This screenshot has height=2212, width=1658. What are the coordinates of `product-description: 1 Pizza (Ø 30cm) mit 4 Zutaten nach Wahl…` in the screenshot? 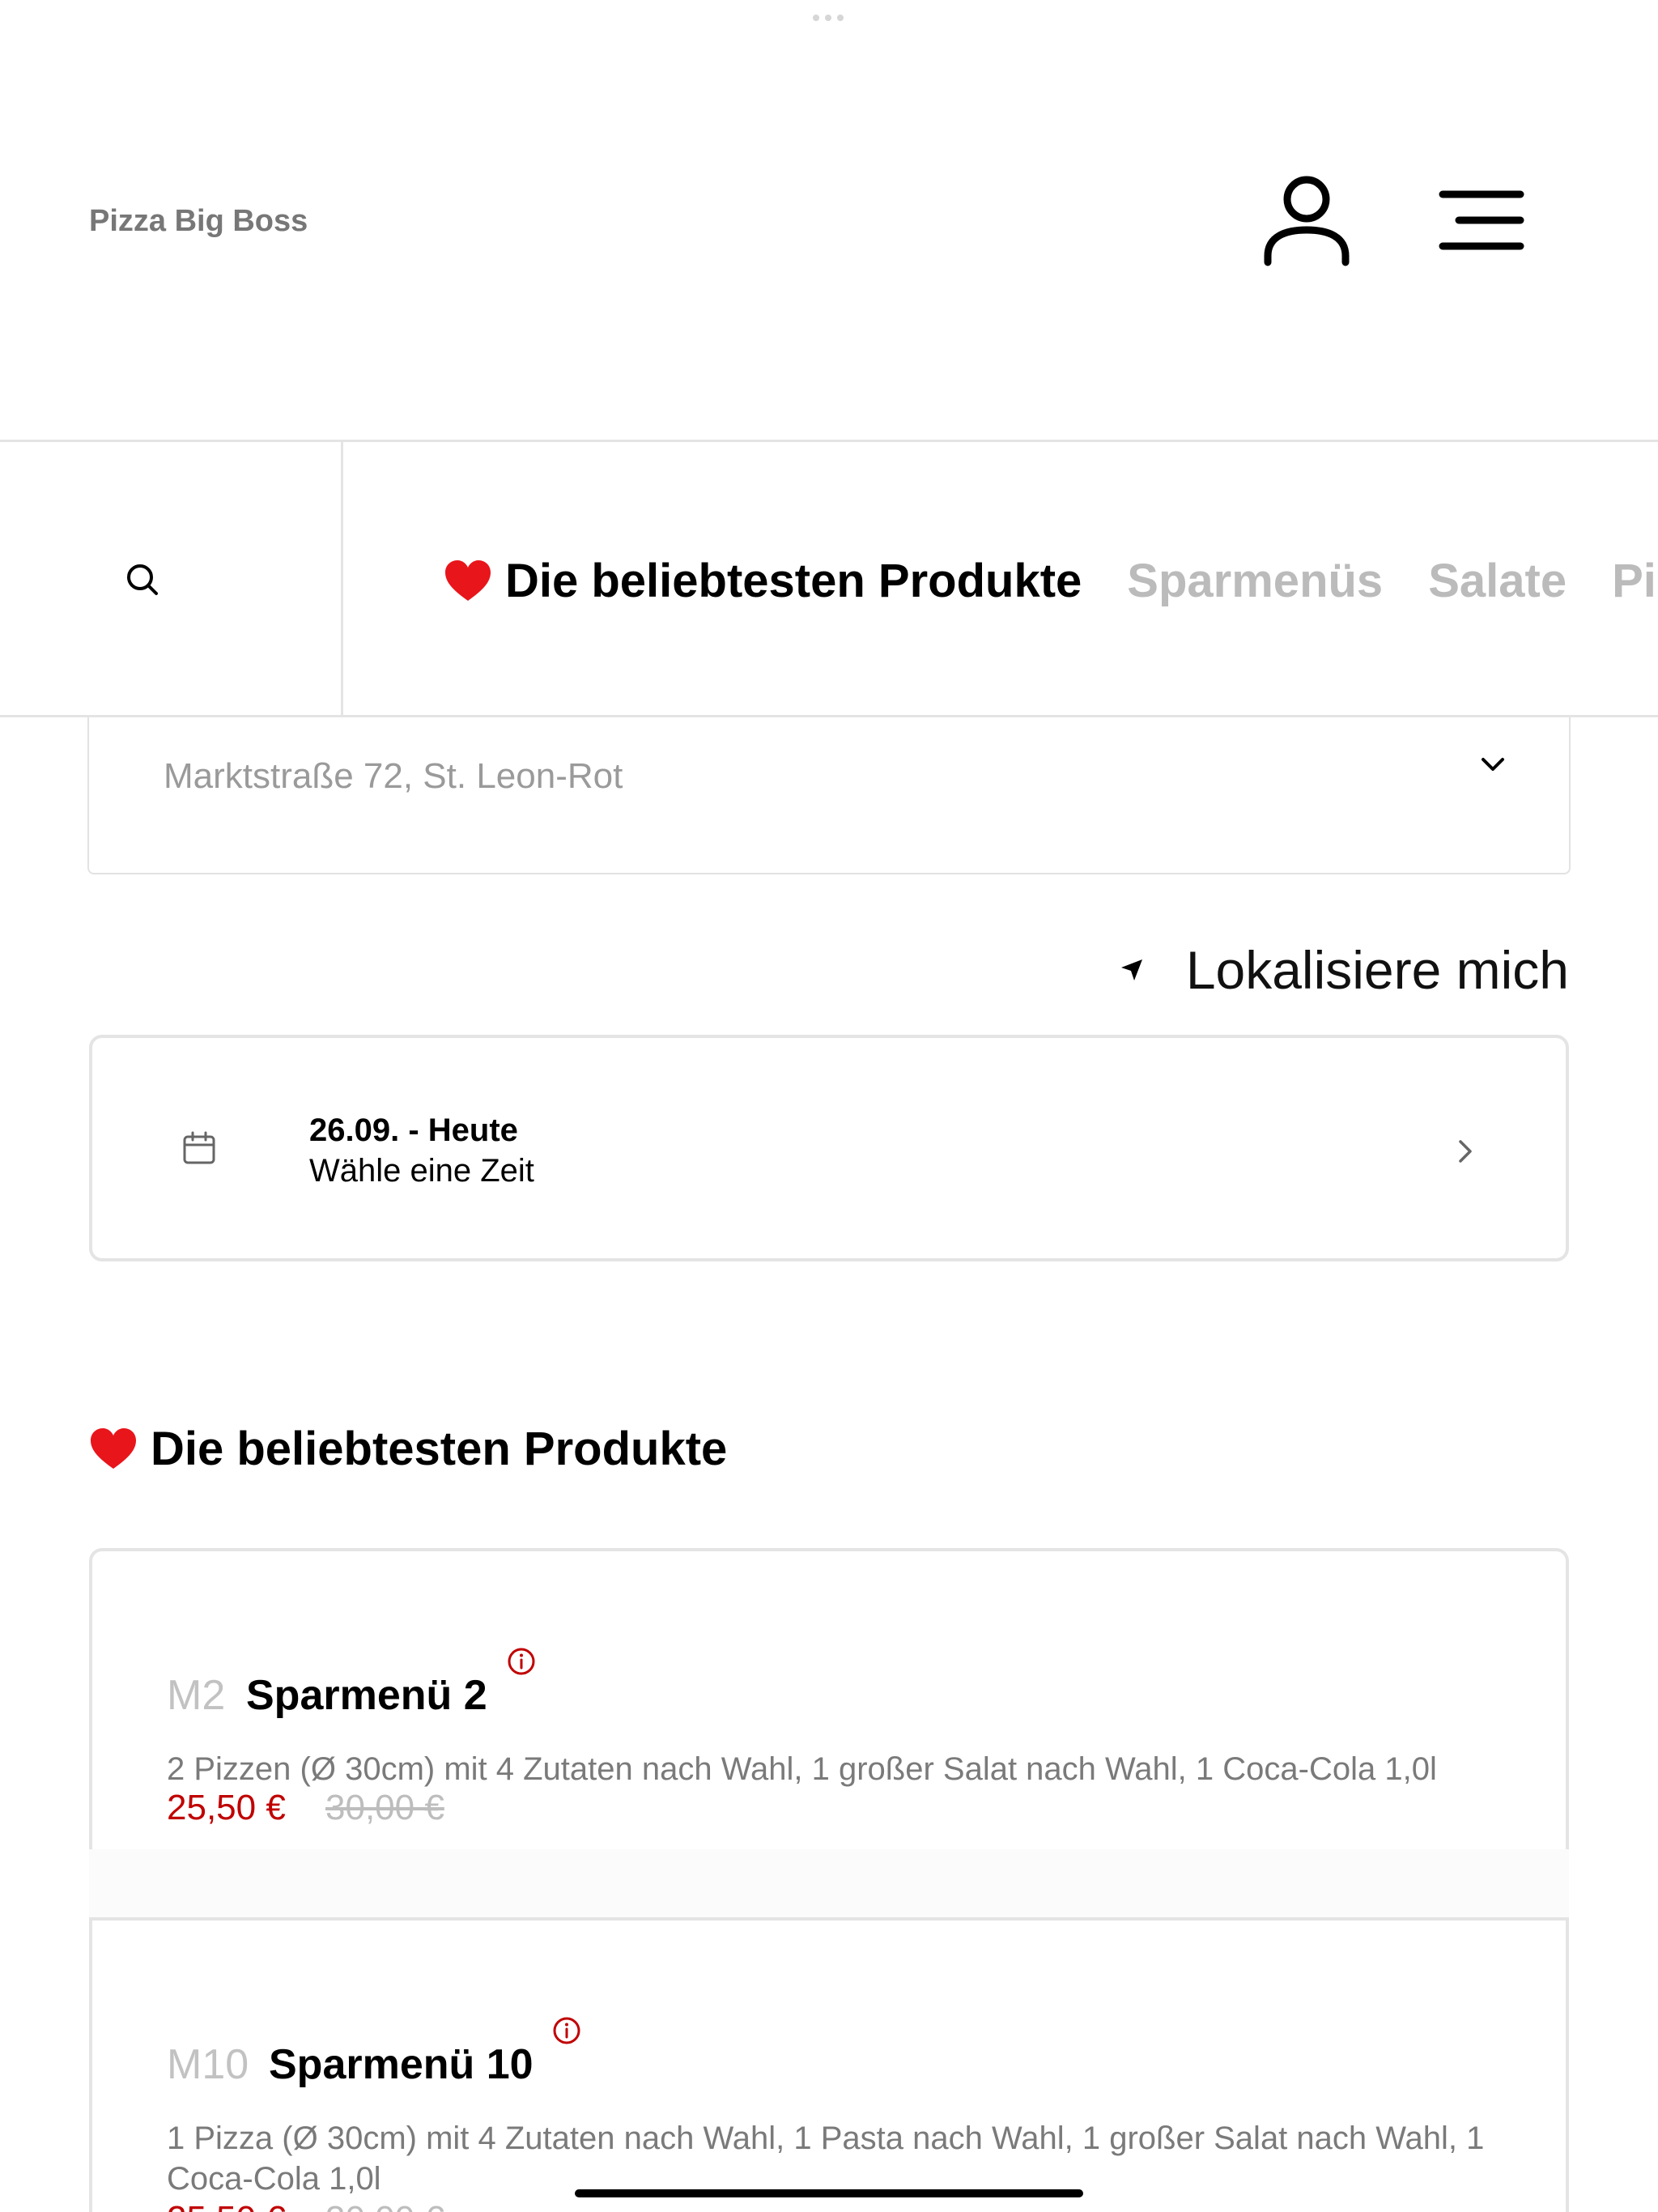 It's located at (826, 2159).